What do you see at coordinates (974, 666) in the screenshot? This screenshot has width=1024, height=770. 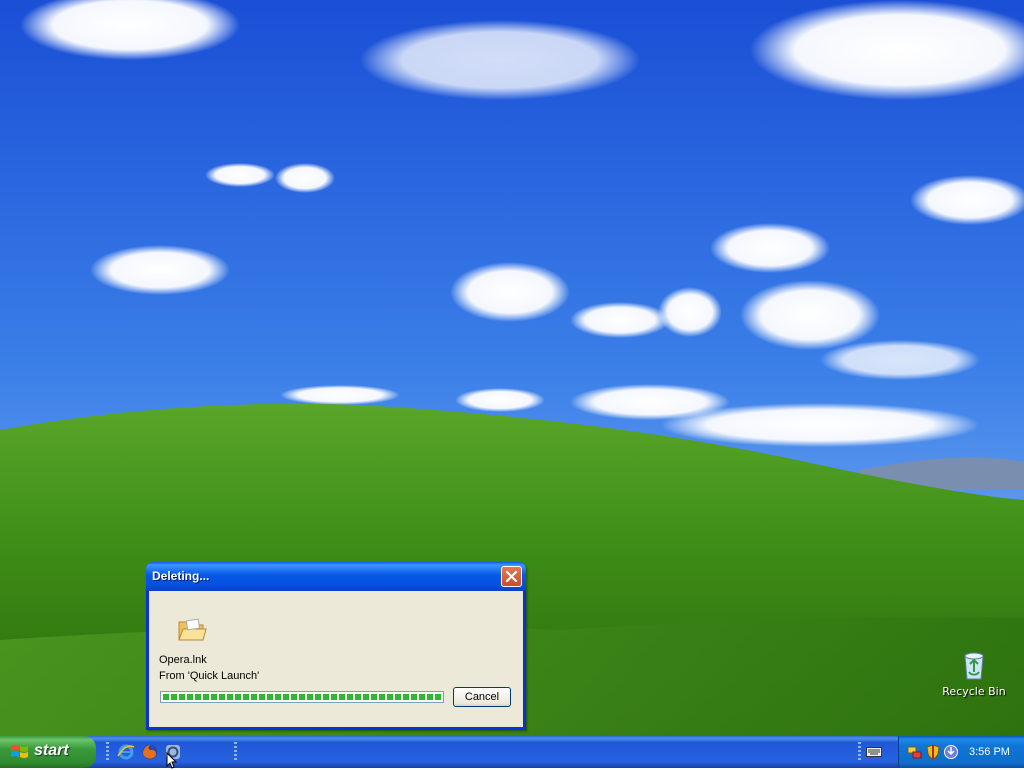 I see `recycle-bin-icon` at bounding box center [974, 666].